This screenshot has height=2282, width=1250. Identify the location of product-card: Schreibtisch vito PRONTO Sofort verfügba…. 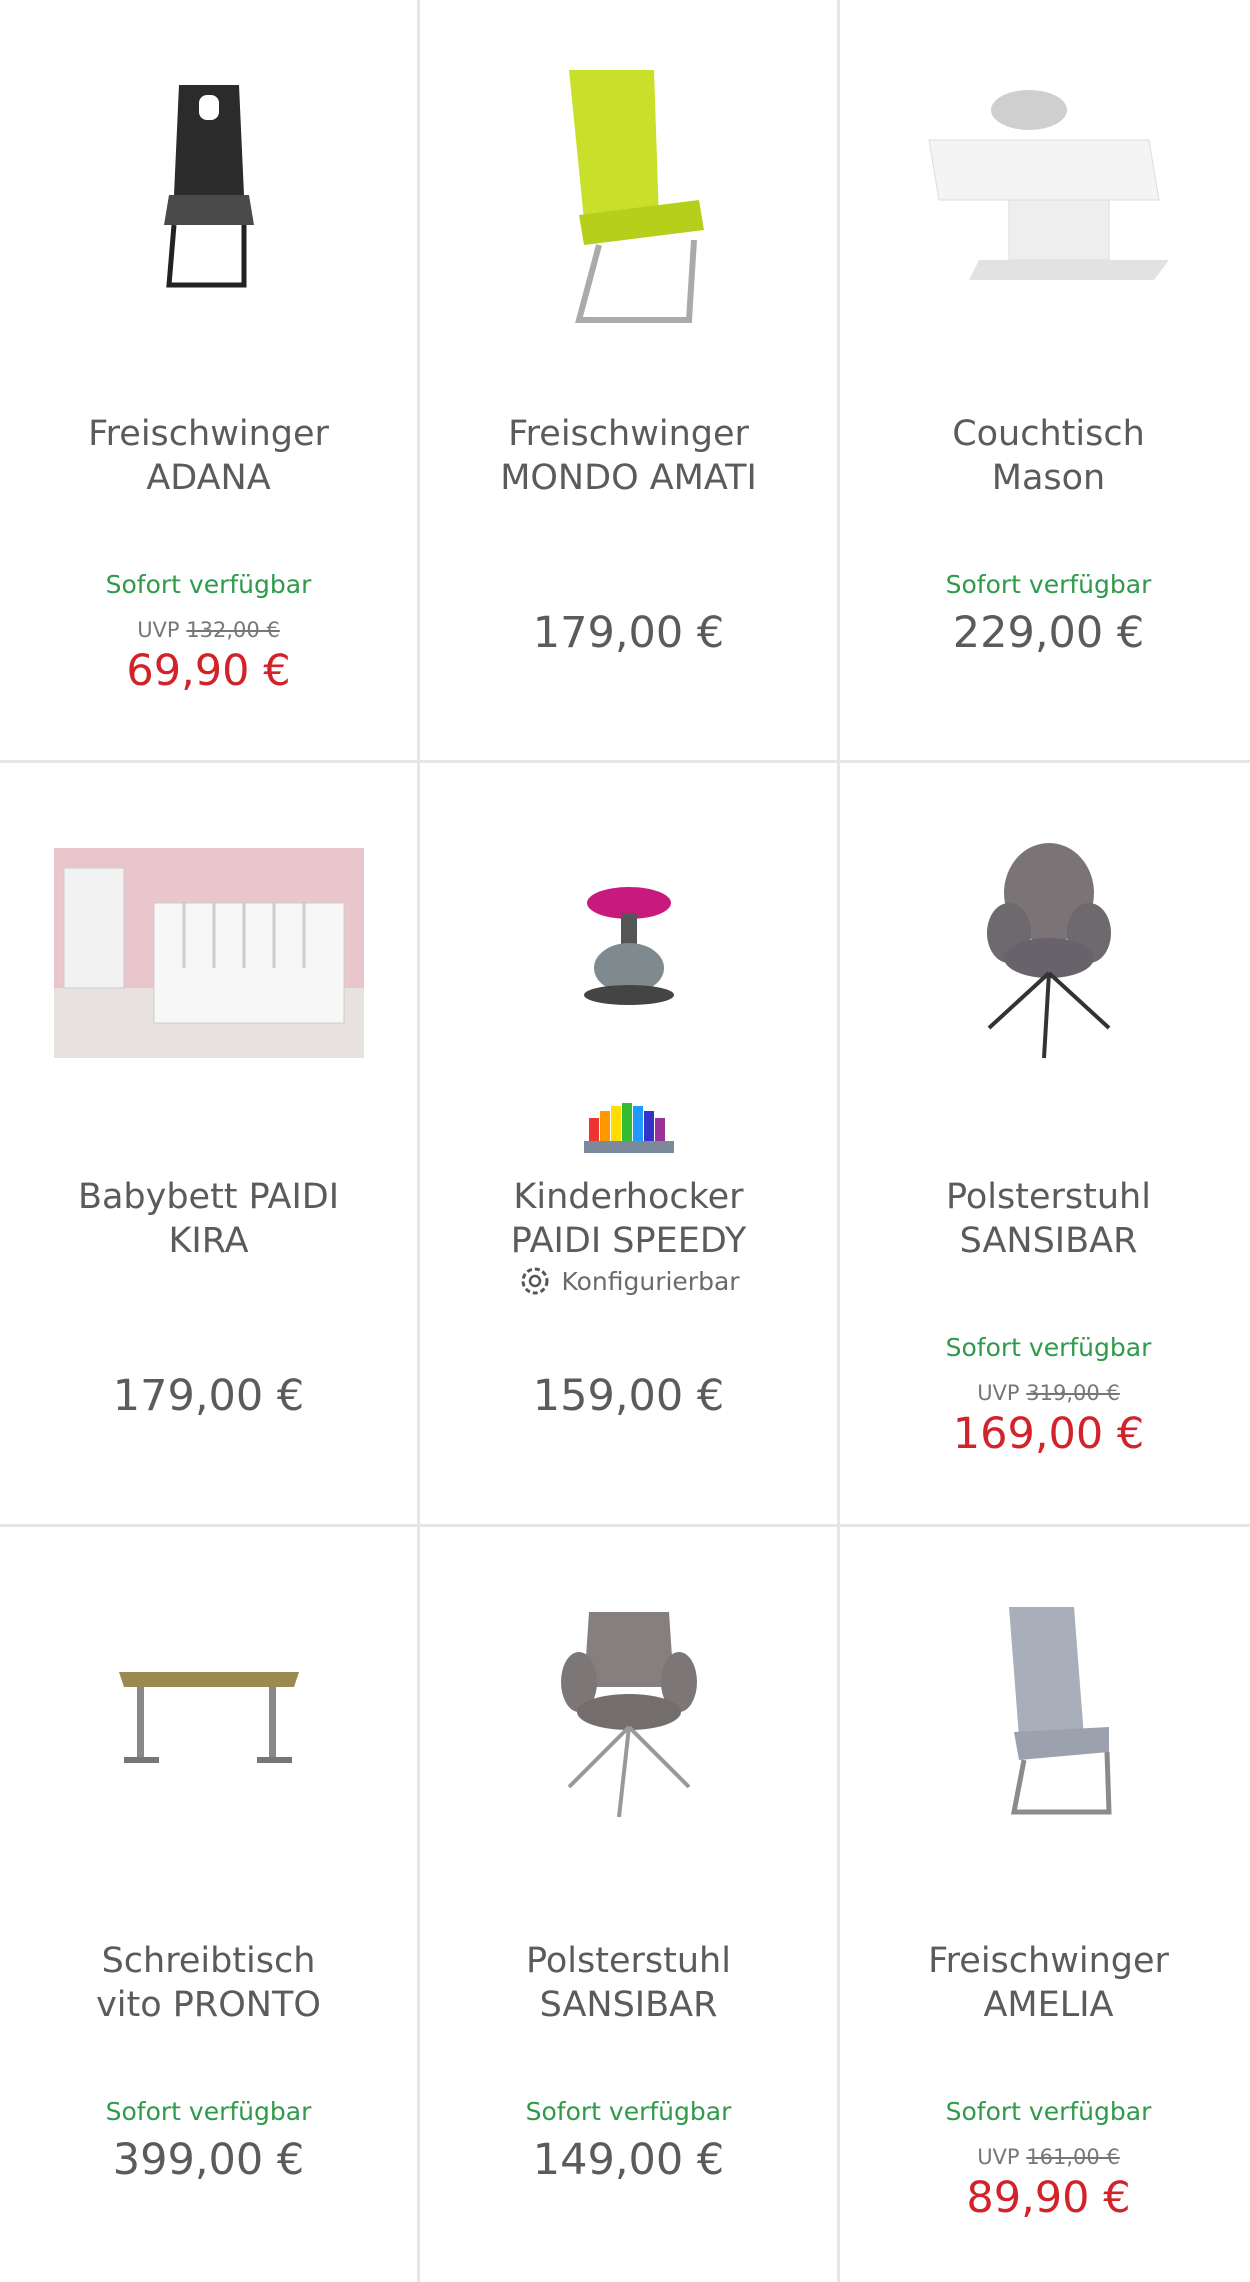
(208, 1904).